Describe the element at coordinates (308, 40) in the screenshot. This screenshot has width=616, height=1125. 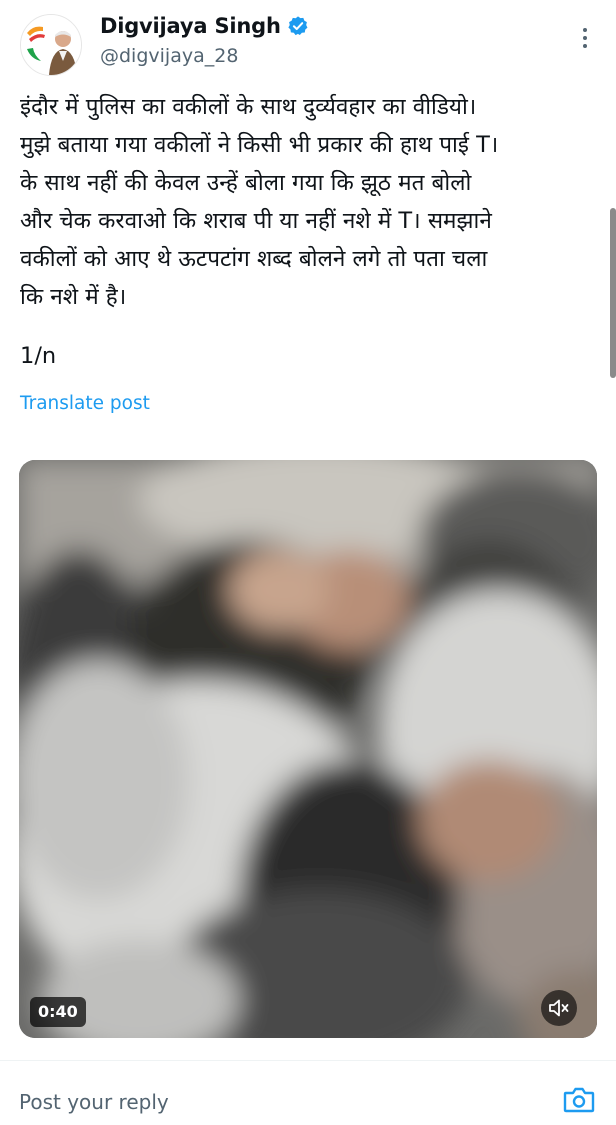
I see `post-header: Digvijaya Singh @digvijaya_28` at that location.